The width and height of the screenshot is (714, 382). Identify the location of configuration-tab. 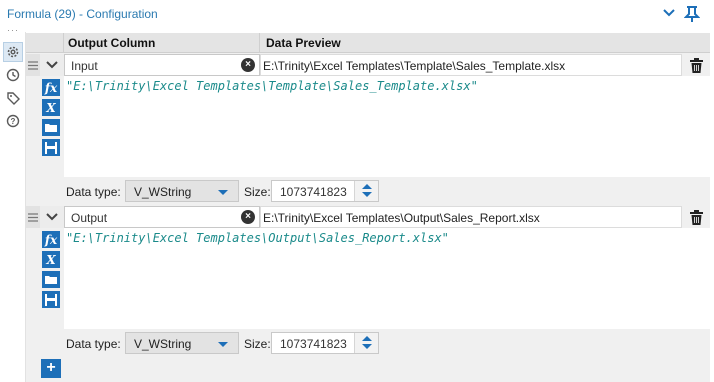
(13, 52).